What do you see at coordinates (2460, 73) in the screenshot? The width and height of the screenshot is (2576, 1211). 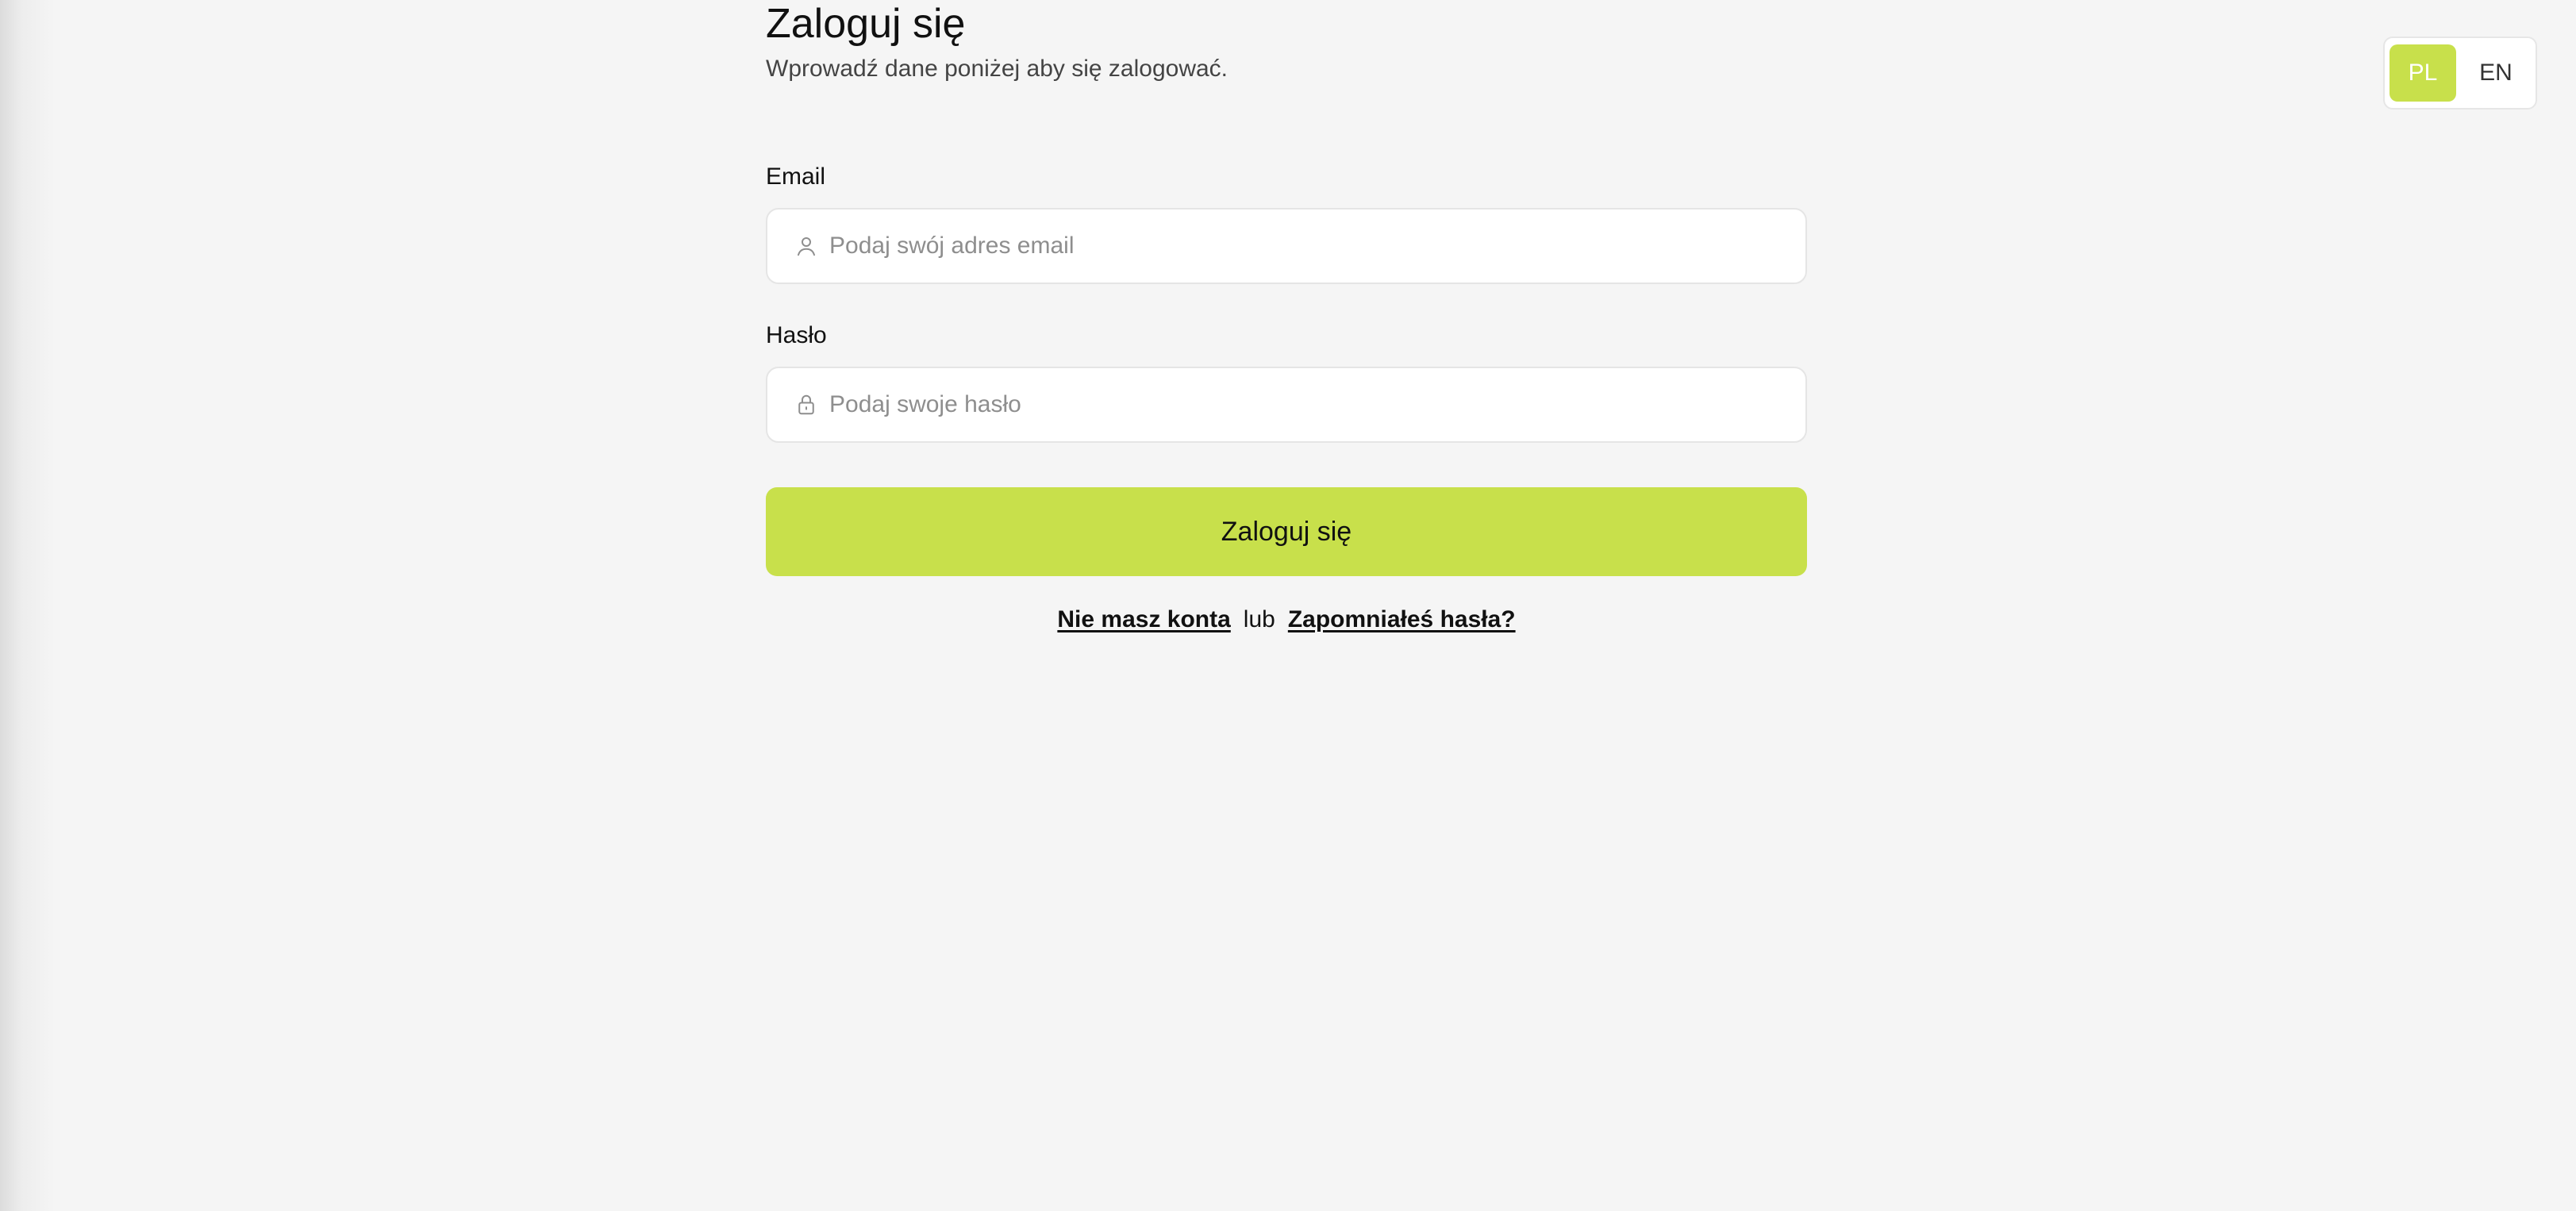 I see `language-switcher: PL EN` at bounding box center [2460, 73].